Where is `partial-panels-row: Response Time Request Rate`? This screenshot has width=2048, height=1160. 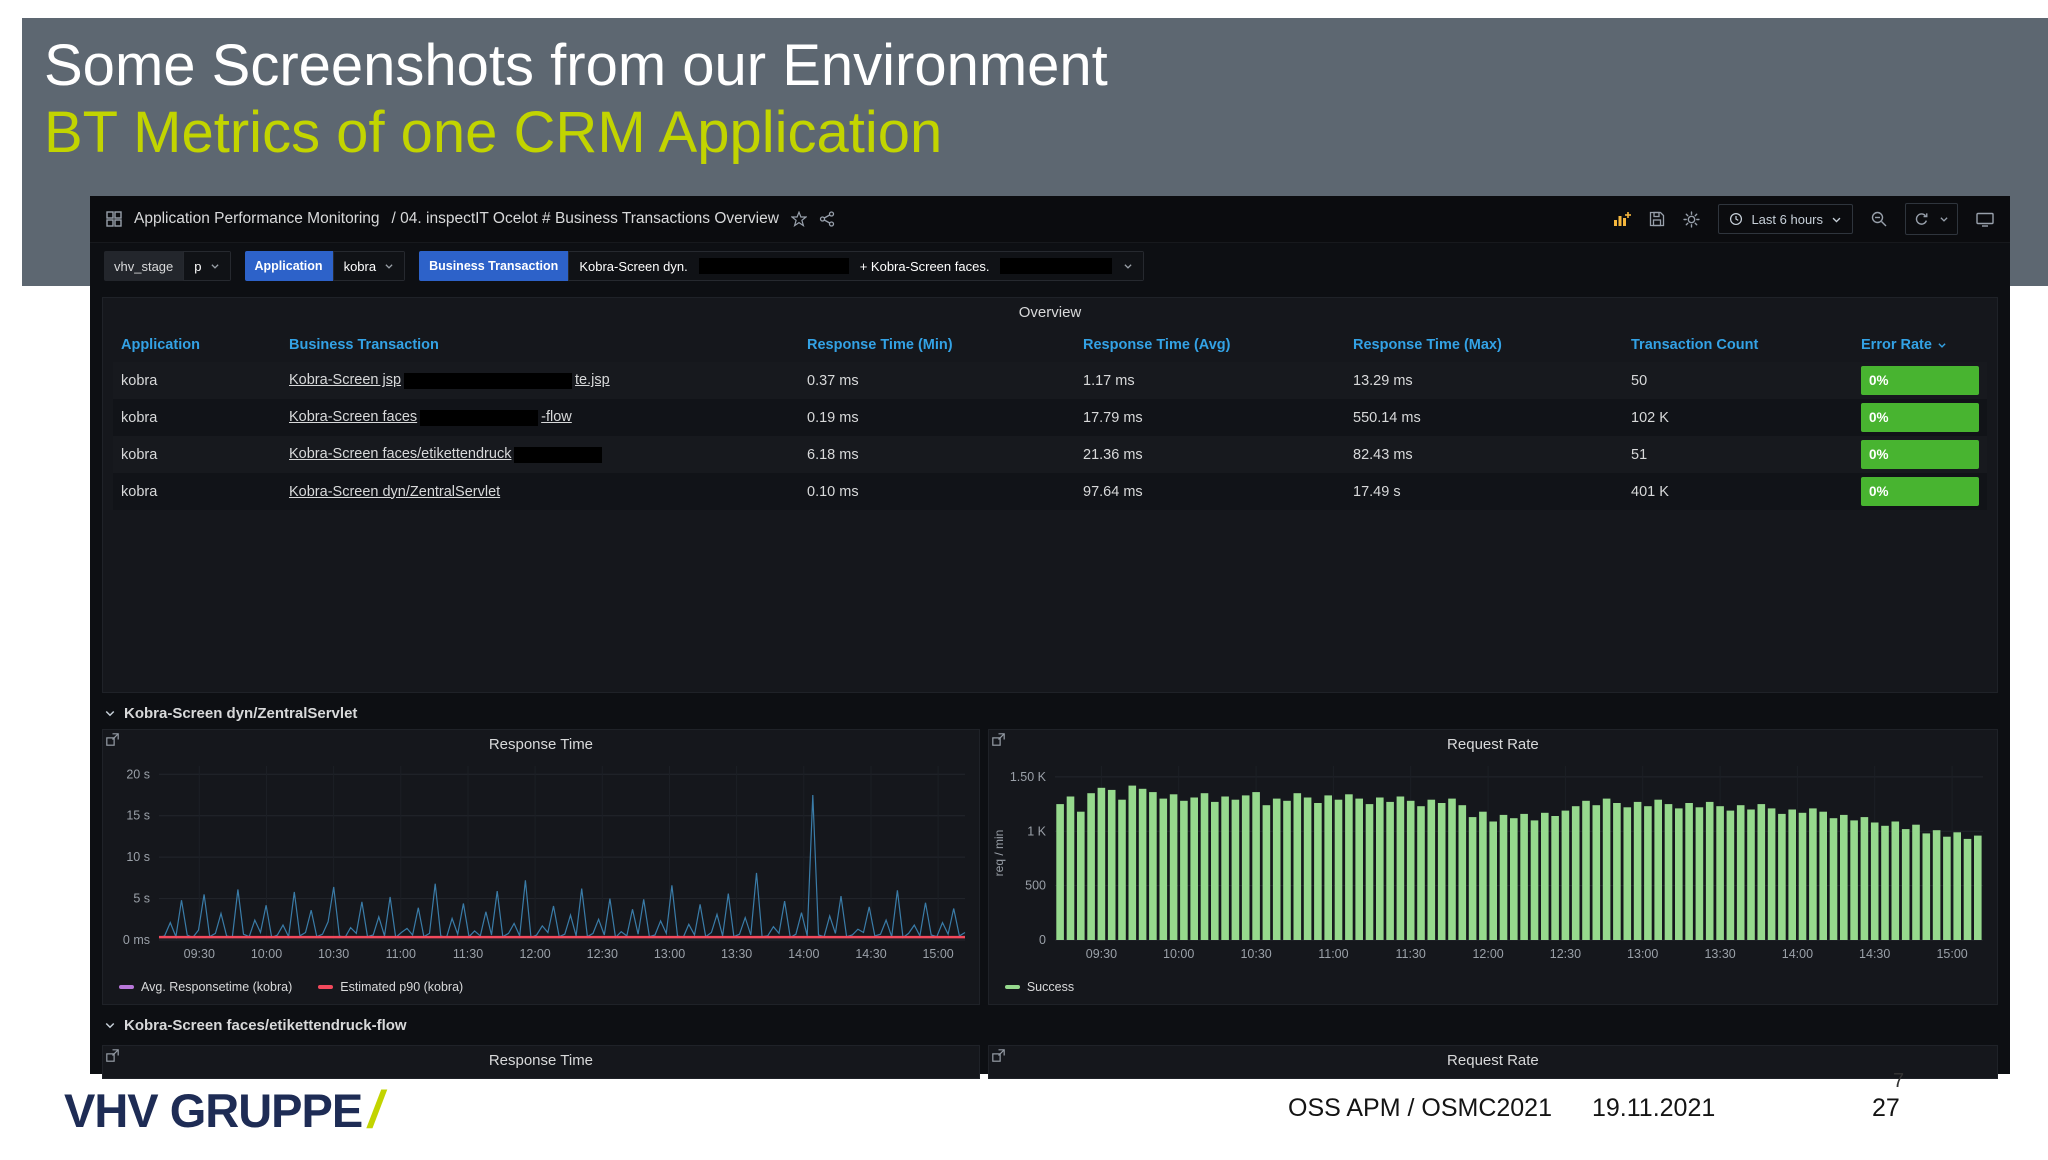
partial-panels-row: Response Time Request Rate is located at coordinates (1050, 1062).